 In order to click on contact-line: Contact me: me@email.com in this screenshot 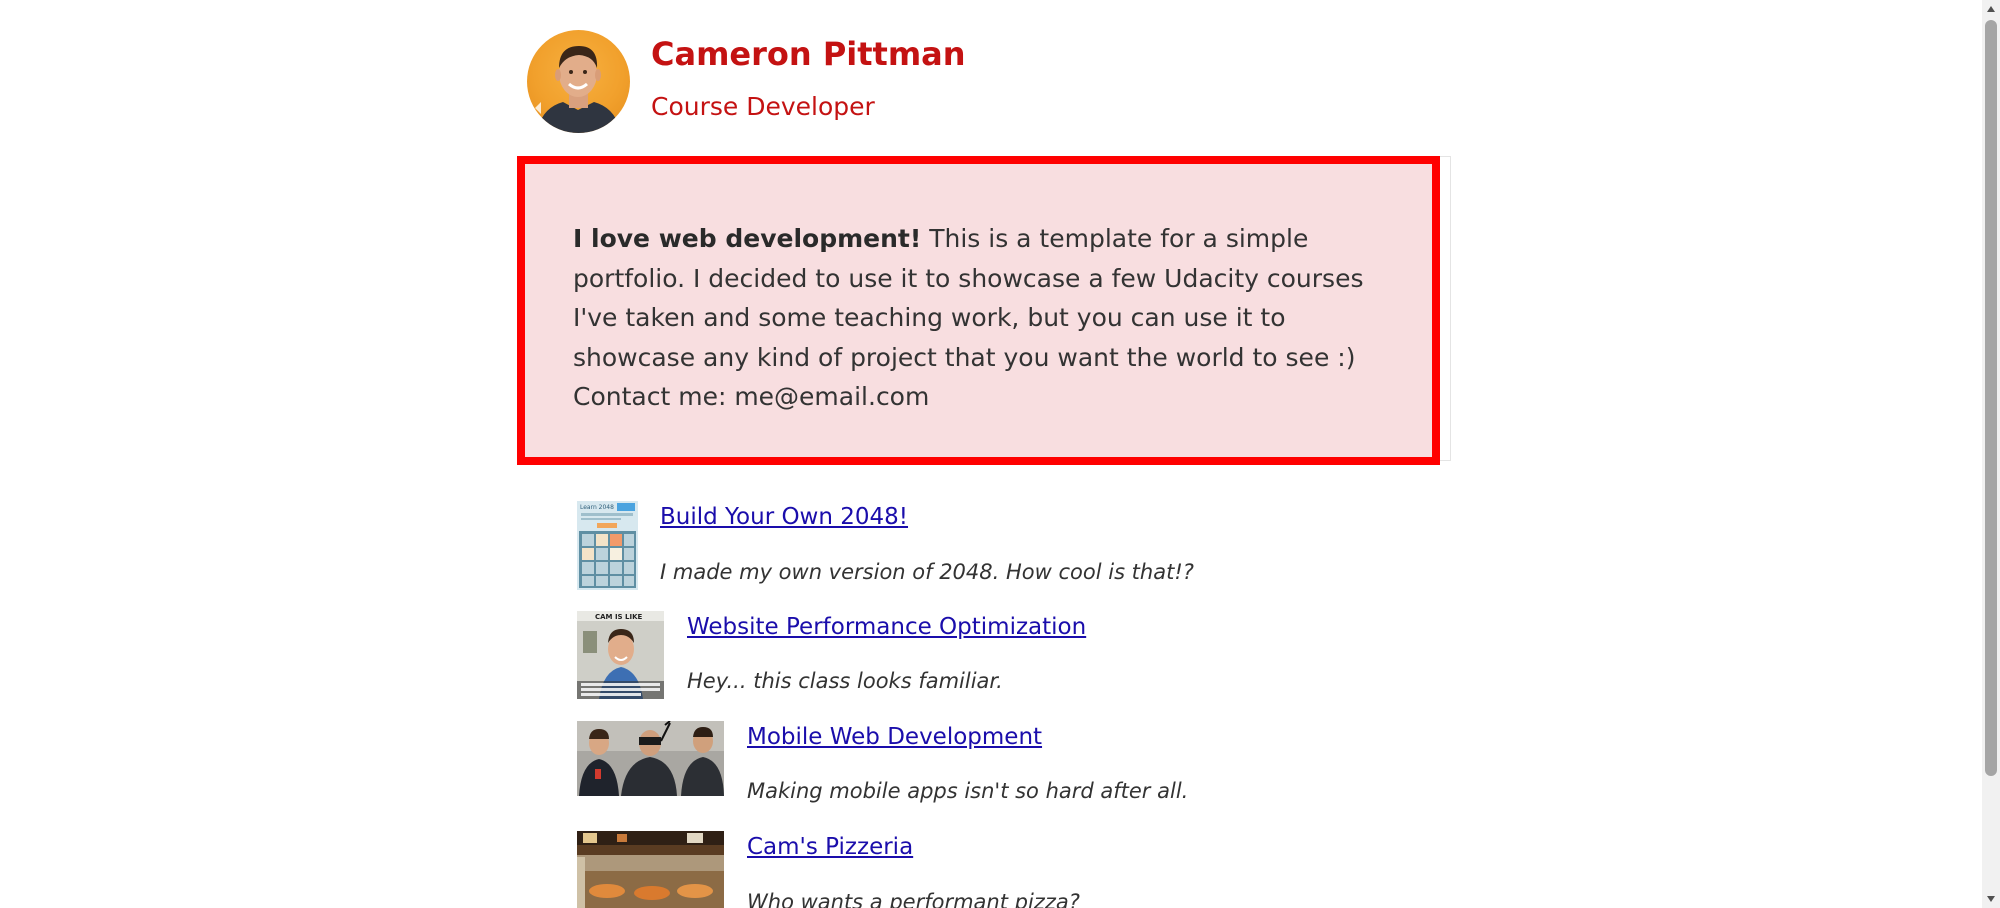, I will do `click(751, 396)`.